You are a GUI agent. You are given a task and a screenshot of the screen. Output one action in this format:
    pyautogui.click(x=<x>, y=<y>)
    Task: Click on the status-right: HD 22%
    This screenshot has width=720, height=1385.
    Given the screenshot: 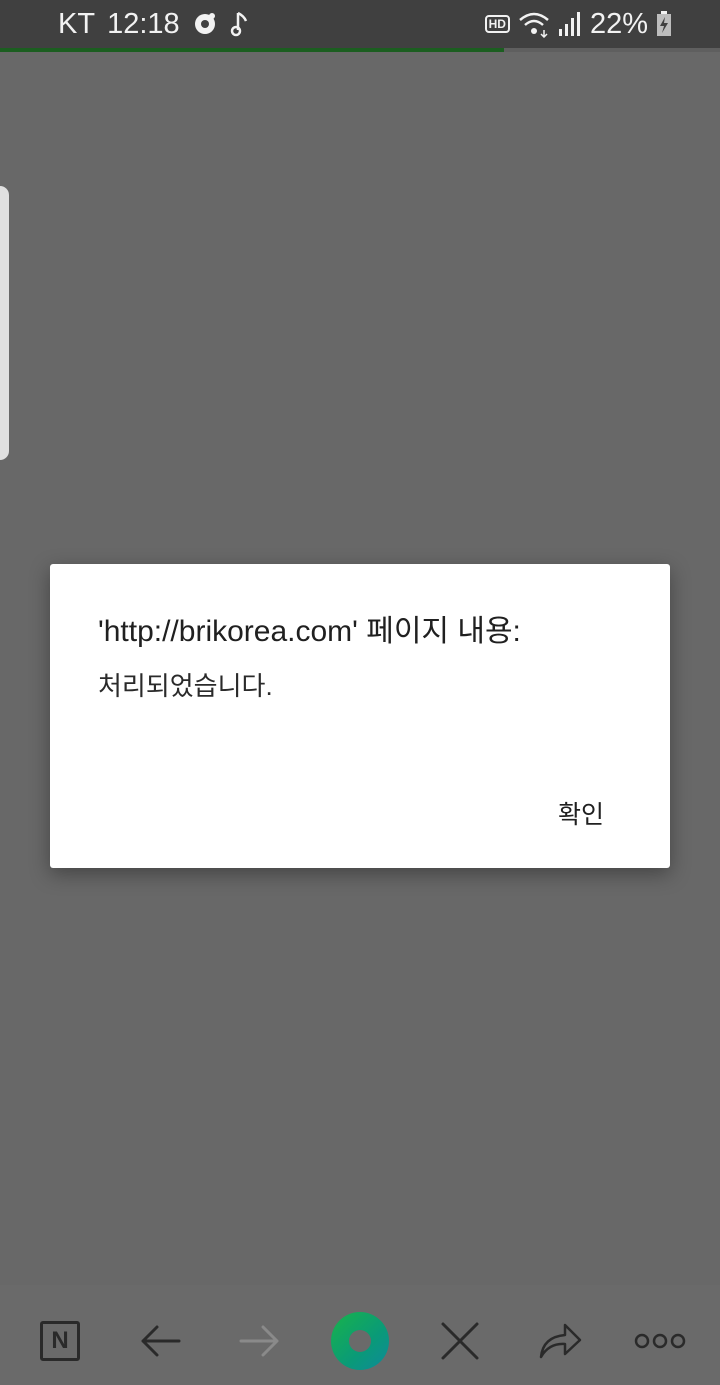 What is the action you would take?
    pyautogui.click(x=578, y=24)
    